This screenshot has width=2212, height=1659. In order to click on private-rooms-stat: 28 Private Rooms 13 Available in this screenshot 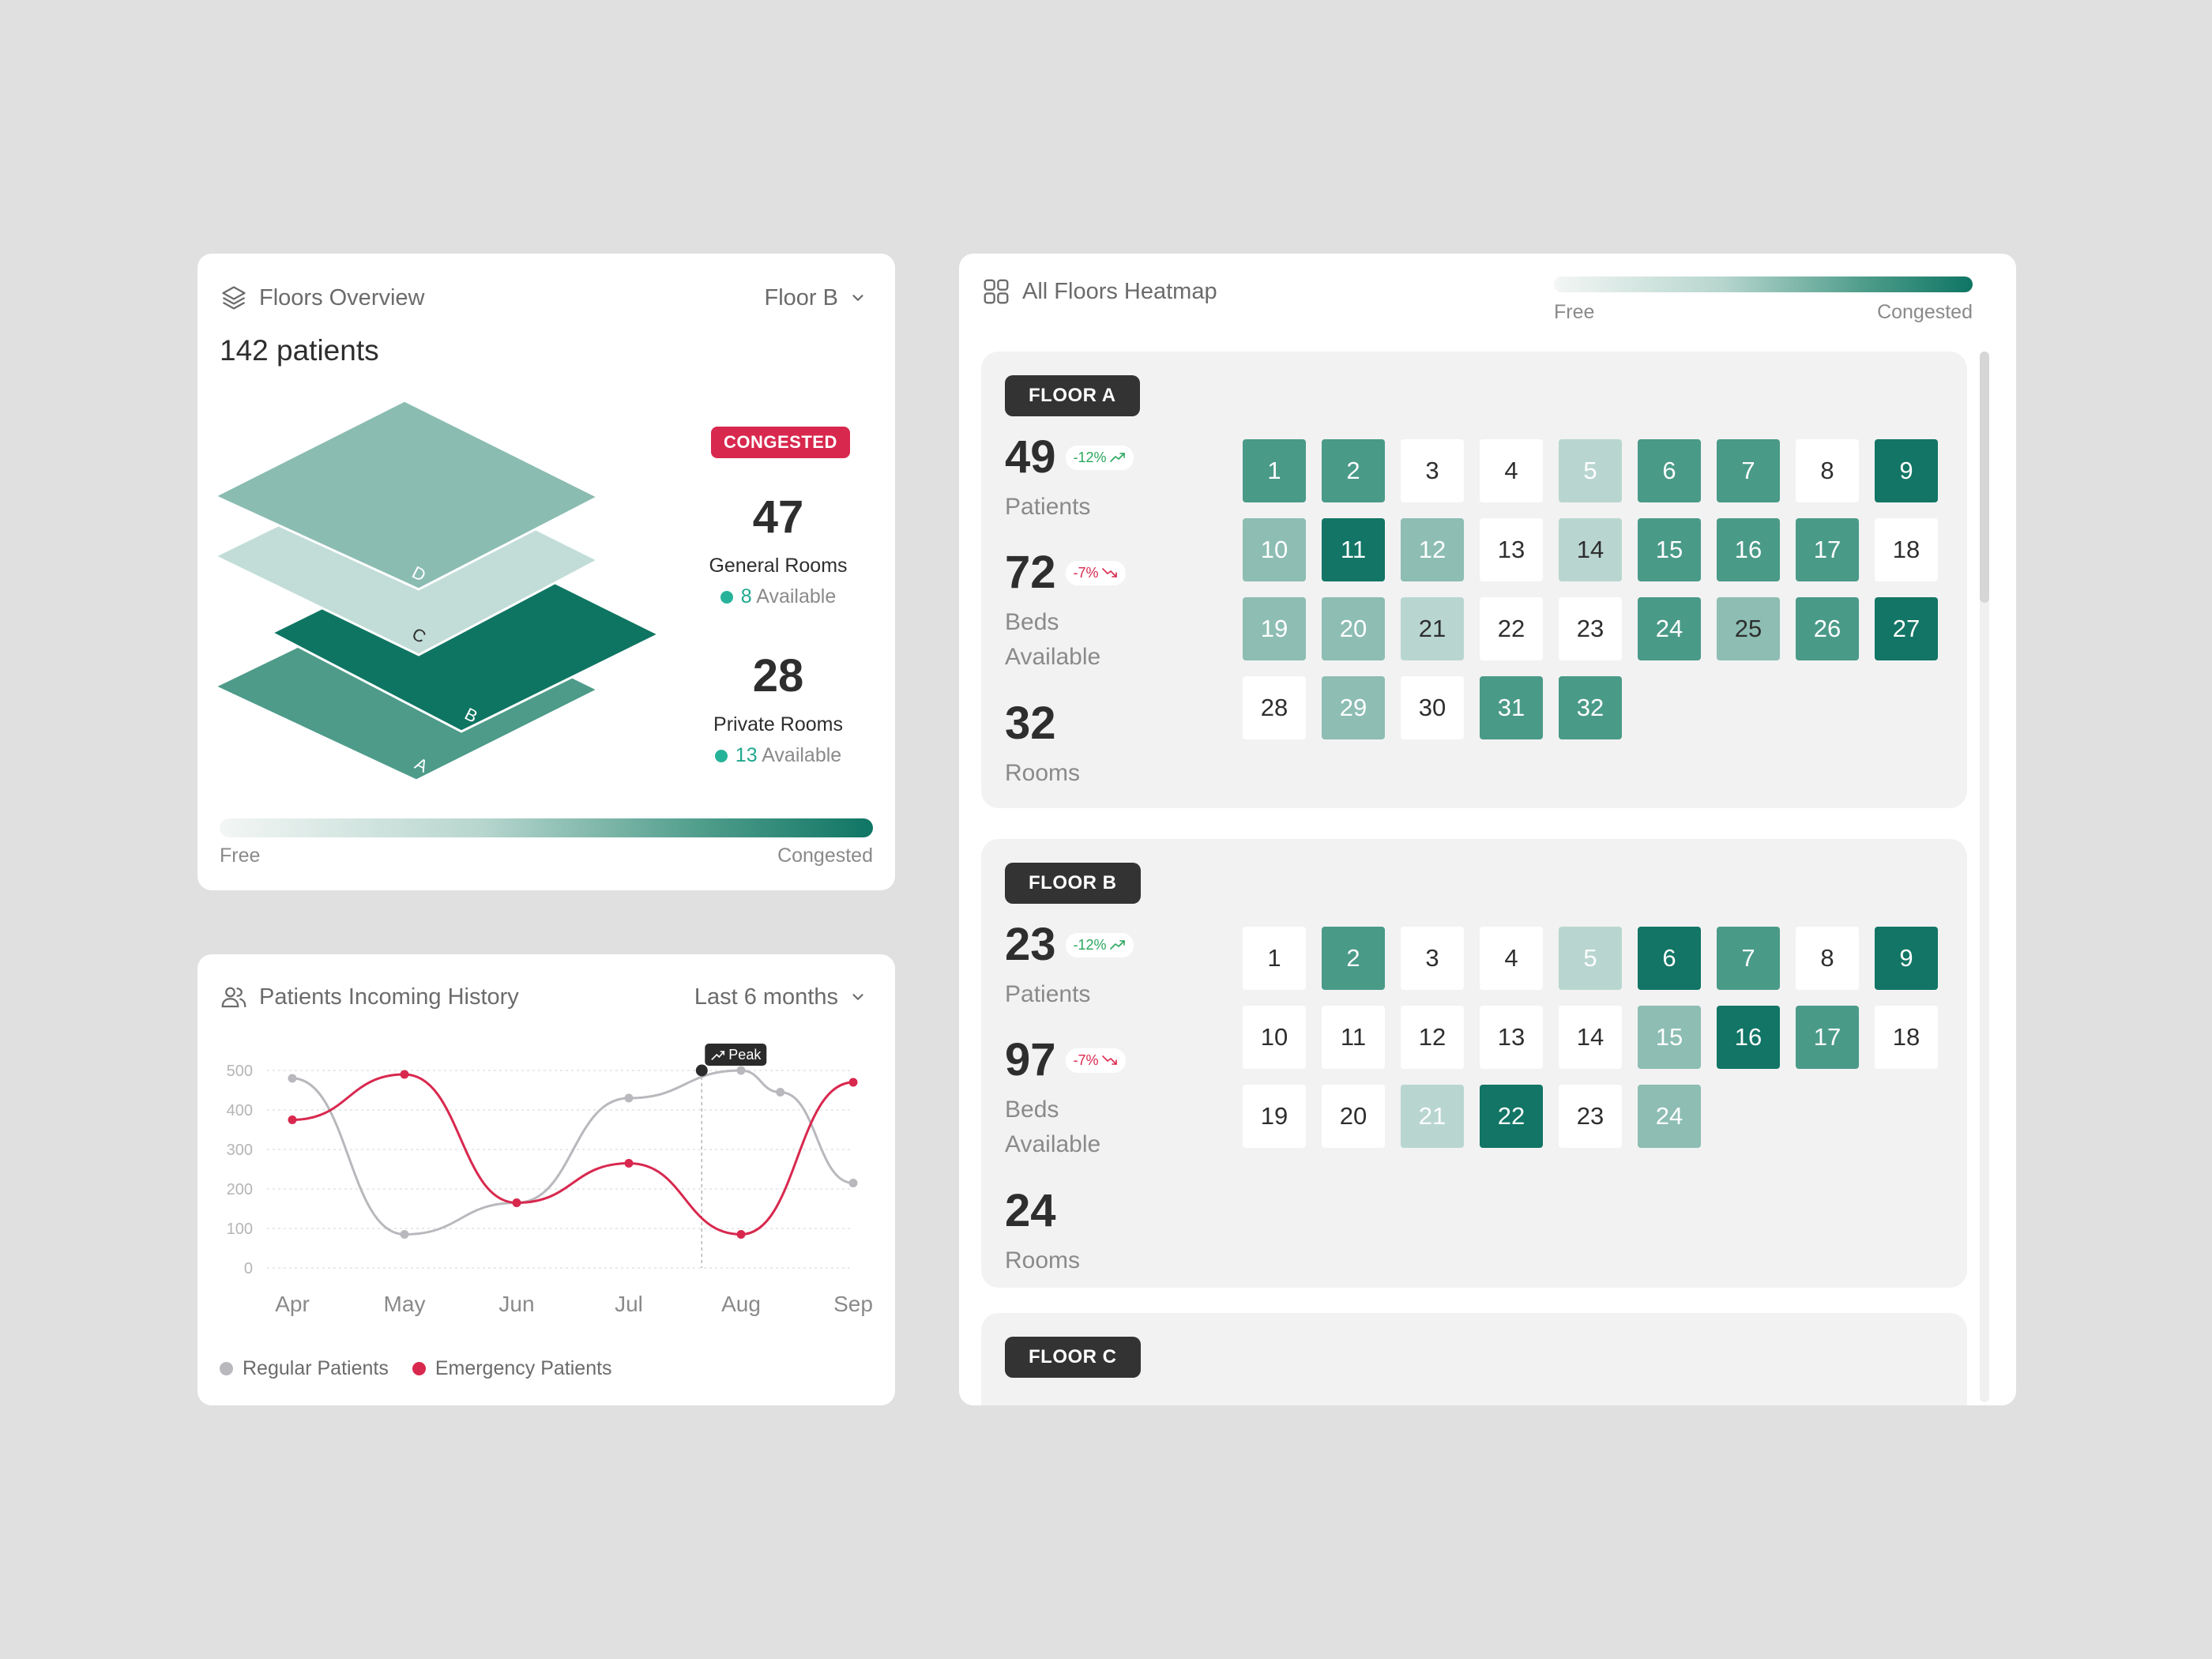, I will do `click(778, 708)`.